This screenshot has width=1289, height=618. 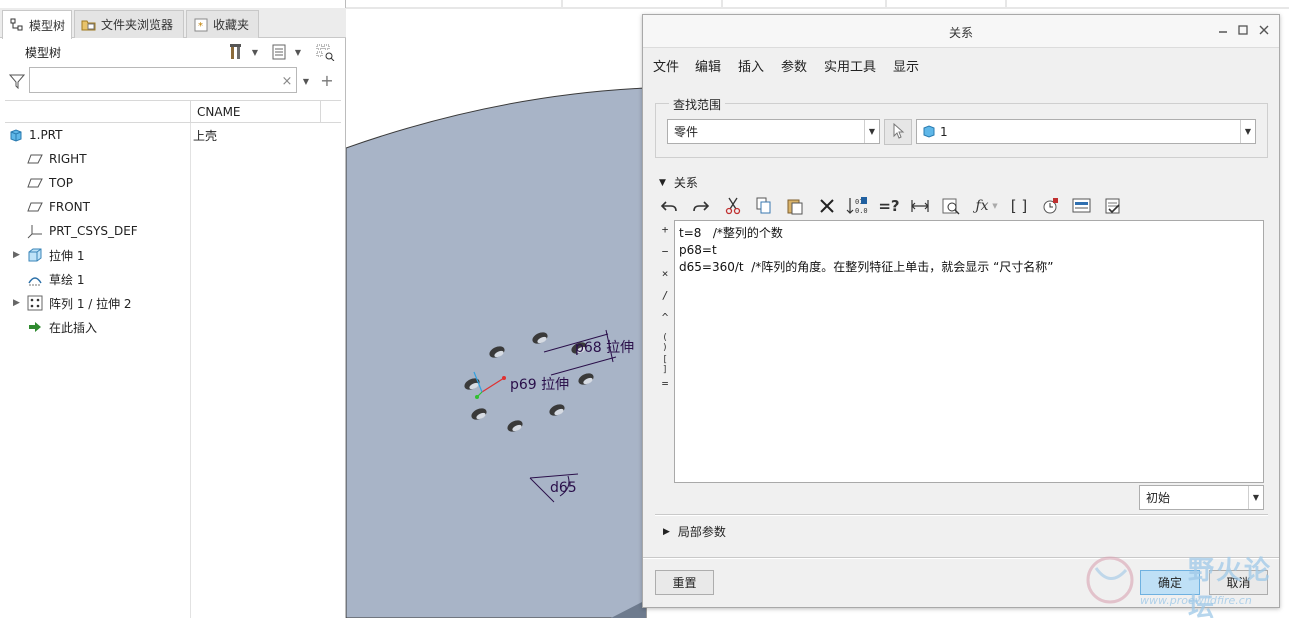 What do you see at coordinates (1019, 206) in the screenshot?
I see `insert-brackets-icon: [ ]` at bounding box center [1019, 206].